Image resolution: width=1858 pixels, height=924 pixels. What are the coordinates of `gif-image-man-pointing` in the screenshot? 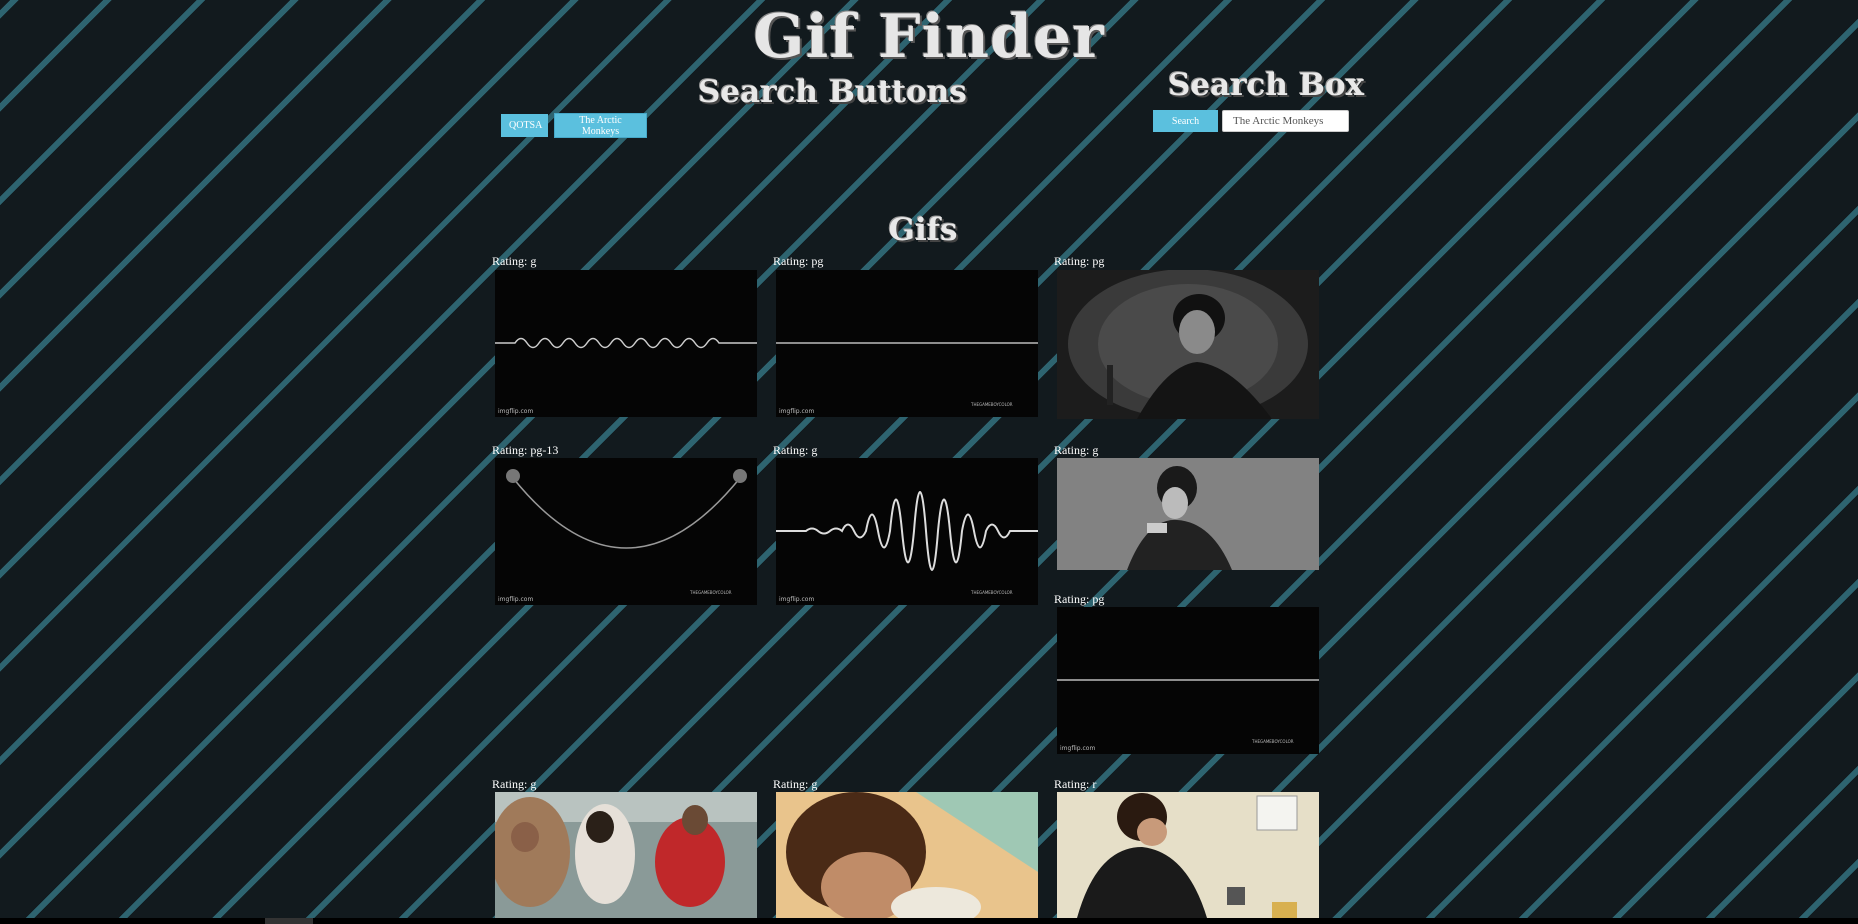 It's located at (1188, 514).